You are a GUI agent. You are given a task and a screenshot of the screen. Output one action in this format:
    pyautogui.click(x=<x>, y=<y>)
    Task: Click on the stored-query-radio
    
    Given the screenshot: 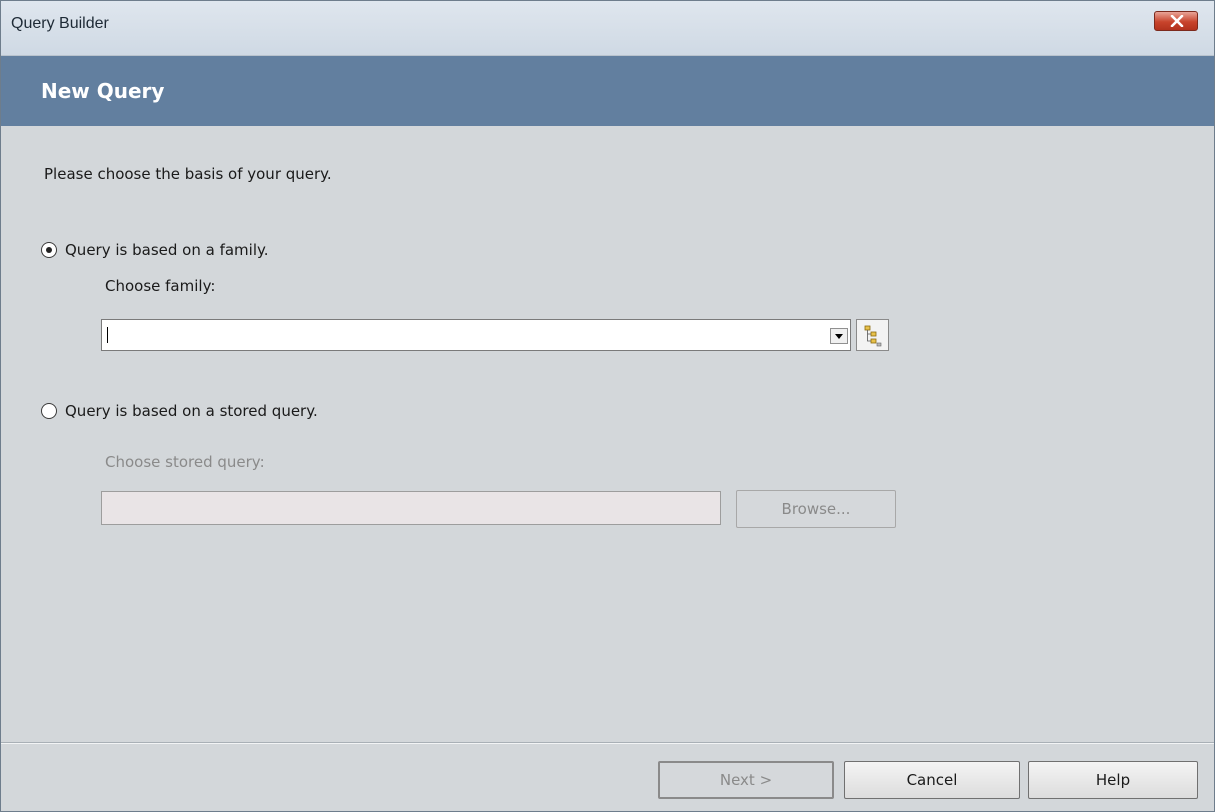 What is the action you would take?
    pyautogui.click(x=49, y=411)
    